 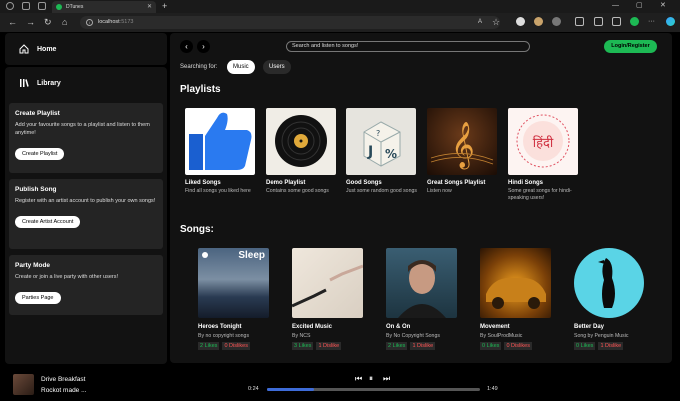 I want to click on close-window-icon: ✕, so click(x=663, y=6).